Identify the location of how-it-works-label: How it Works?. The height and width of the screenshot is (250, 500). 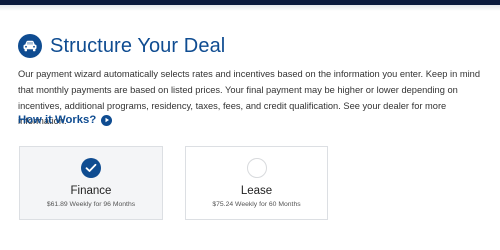
(57, 120).